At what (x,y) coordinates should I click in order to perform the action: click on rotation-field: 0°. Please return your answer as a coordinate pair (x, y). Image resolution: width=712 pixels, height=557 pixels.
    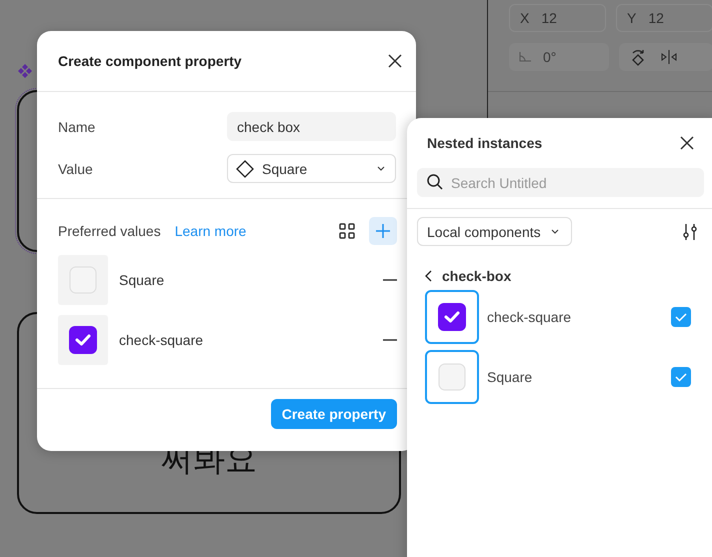
    Looking at the image, I should click on (559, 57).